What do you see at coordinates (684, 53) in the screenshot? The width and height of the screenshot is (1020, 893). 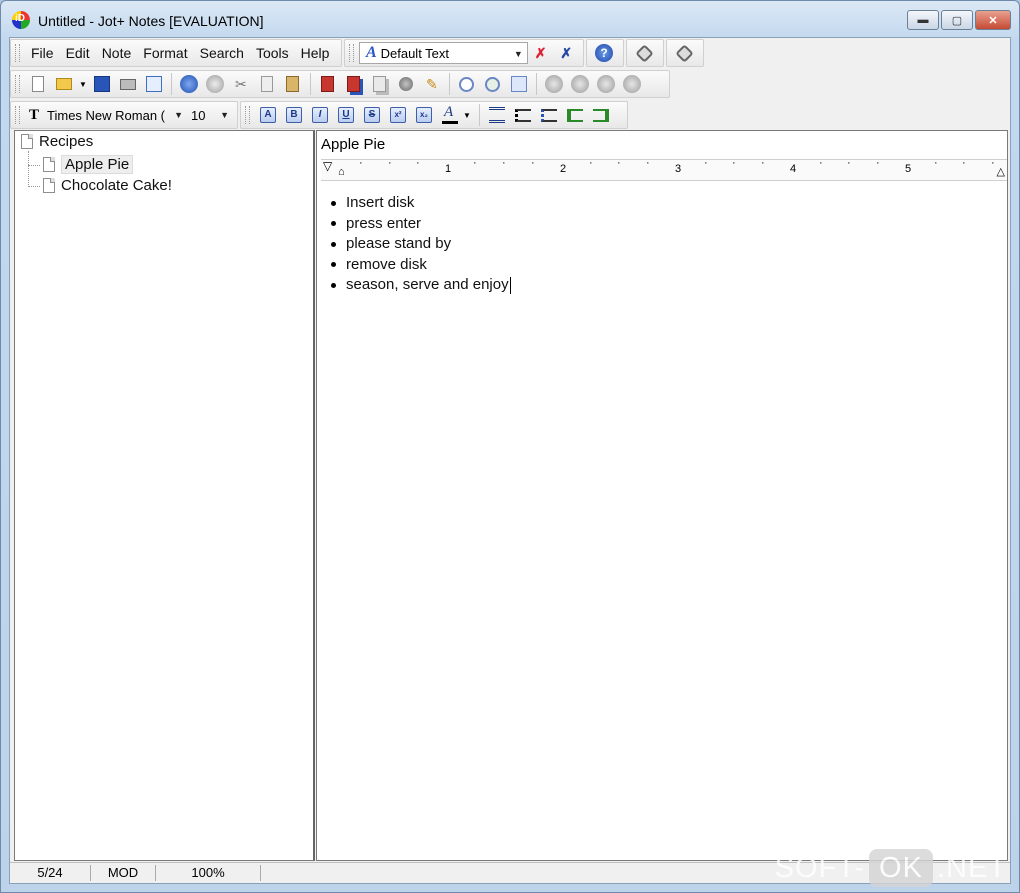 I see `tool-b-button` at bounding box center [684, 53].